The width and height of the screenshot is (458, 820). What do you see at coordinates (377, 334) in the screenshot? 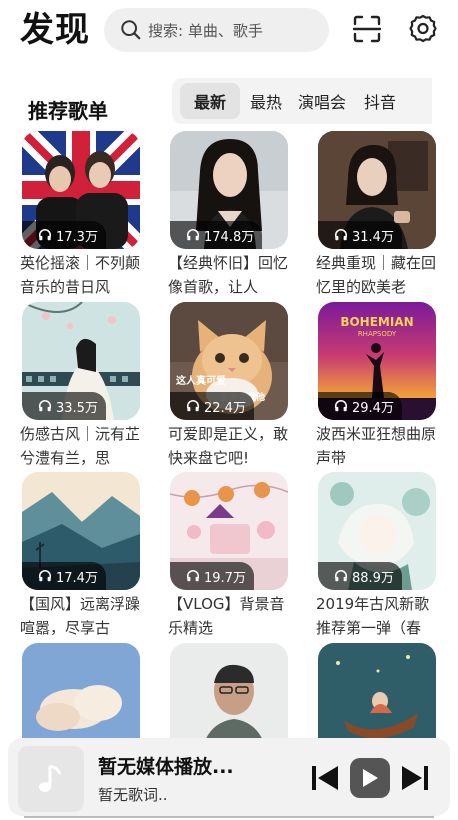
I see `cover-caption: RHAPSODY` at bounding box center [377, 334].